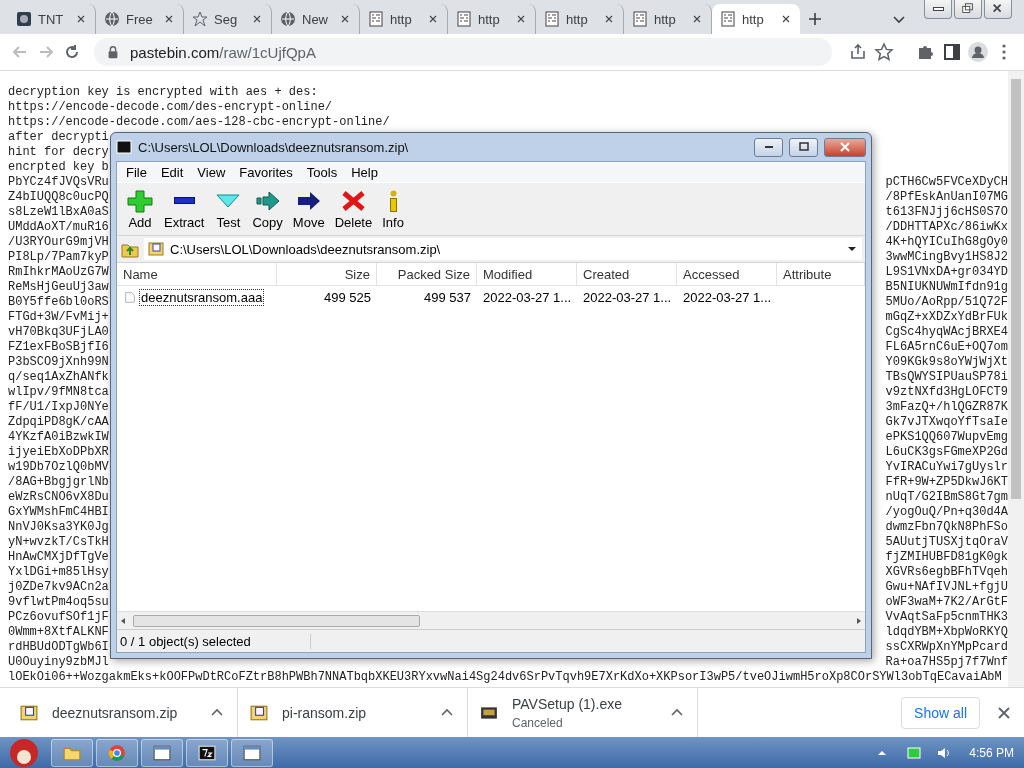 This screenshot has width=1024, height=768. What do you see at coordinates (58, 197) in the screenshot?
I see `text-line: Z4bIUQQ8c0ucPQ` at bounding box center [58, 197].